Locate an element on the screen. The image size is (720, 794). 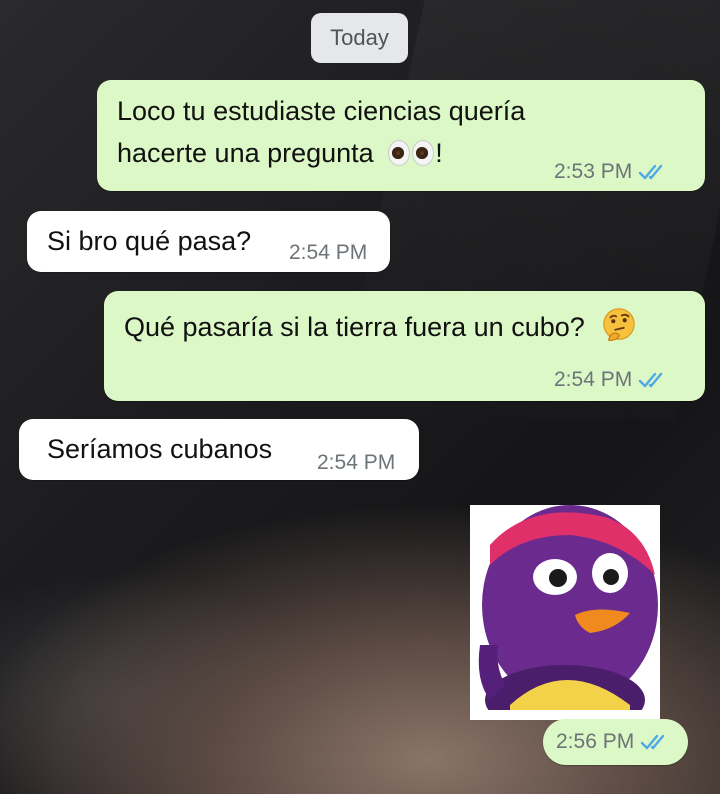
message-text: Si bro qué pasa? is located at coordinates (149, 241).